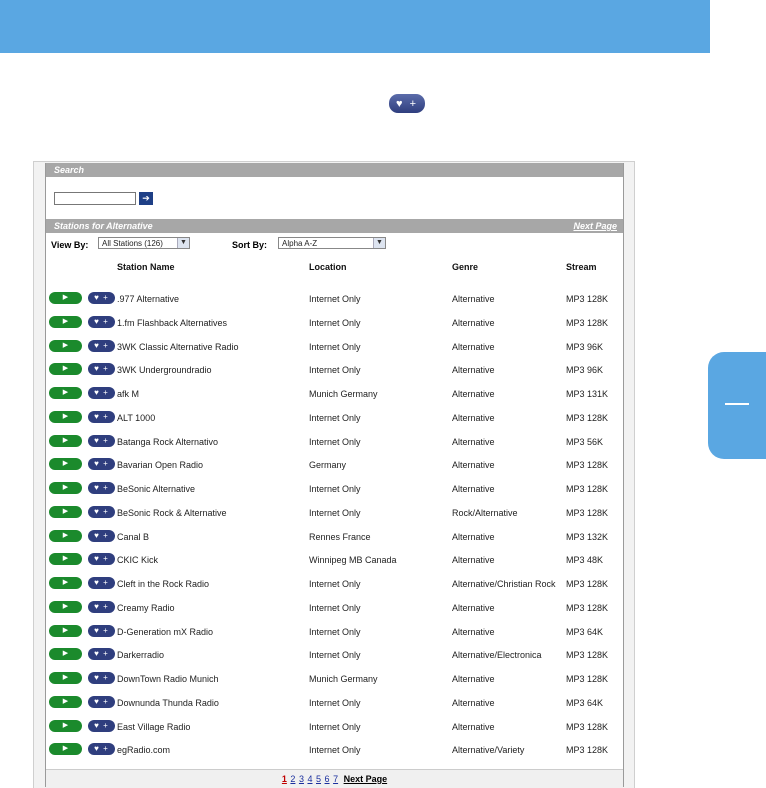  What do you see at coordinates (172, 323) in the screenshot?
I see `station-name: 1.fm Flashback Alternatives` at bounding box center [172, 323].